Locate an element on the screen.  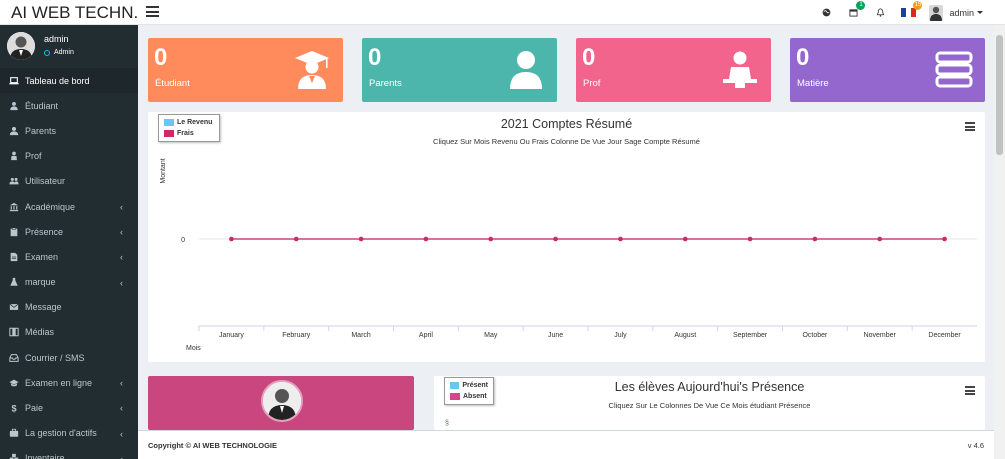
university-icon is located at coordinates (14, 206).